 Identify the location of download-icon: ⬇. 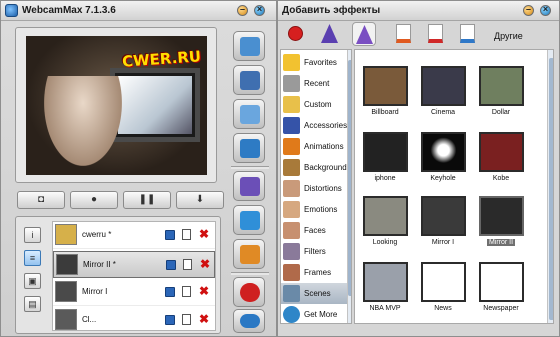
(200, 199).